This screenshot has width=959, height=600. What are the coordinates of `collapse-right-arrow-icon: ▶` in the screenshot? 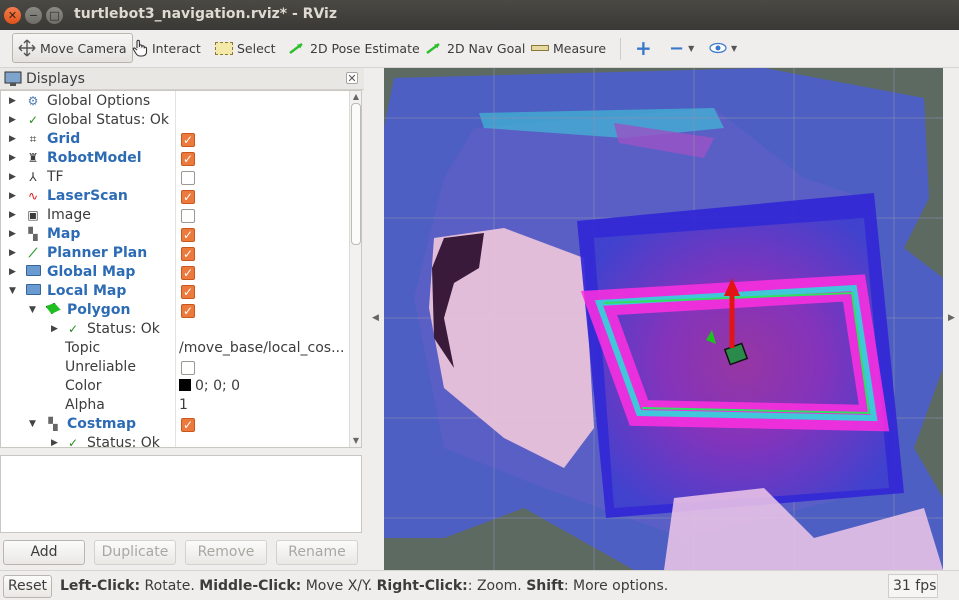 It's located at (951, 318).